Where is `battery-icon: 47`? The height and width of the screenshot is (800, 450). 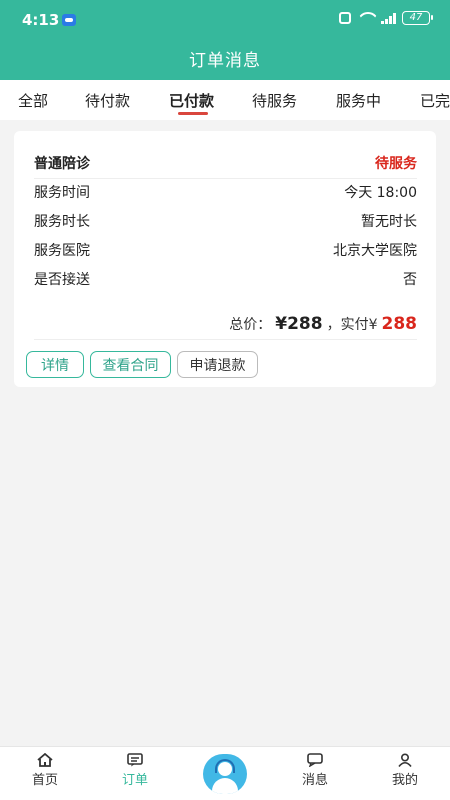 battery-icon: 47 is located at coordinates (417, 18).